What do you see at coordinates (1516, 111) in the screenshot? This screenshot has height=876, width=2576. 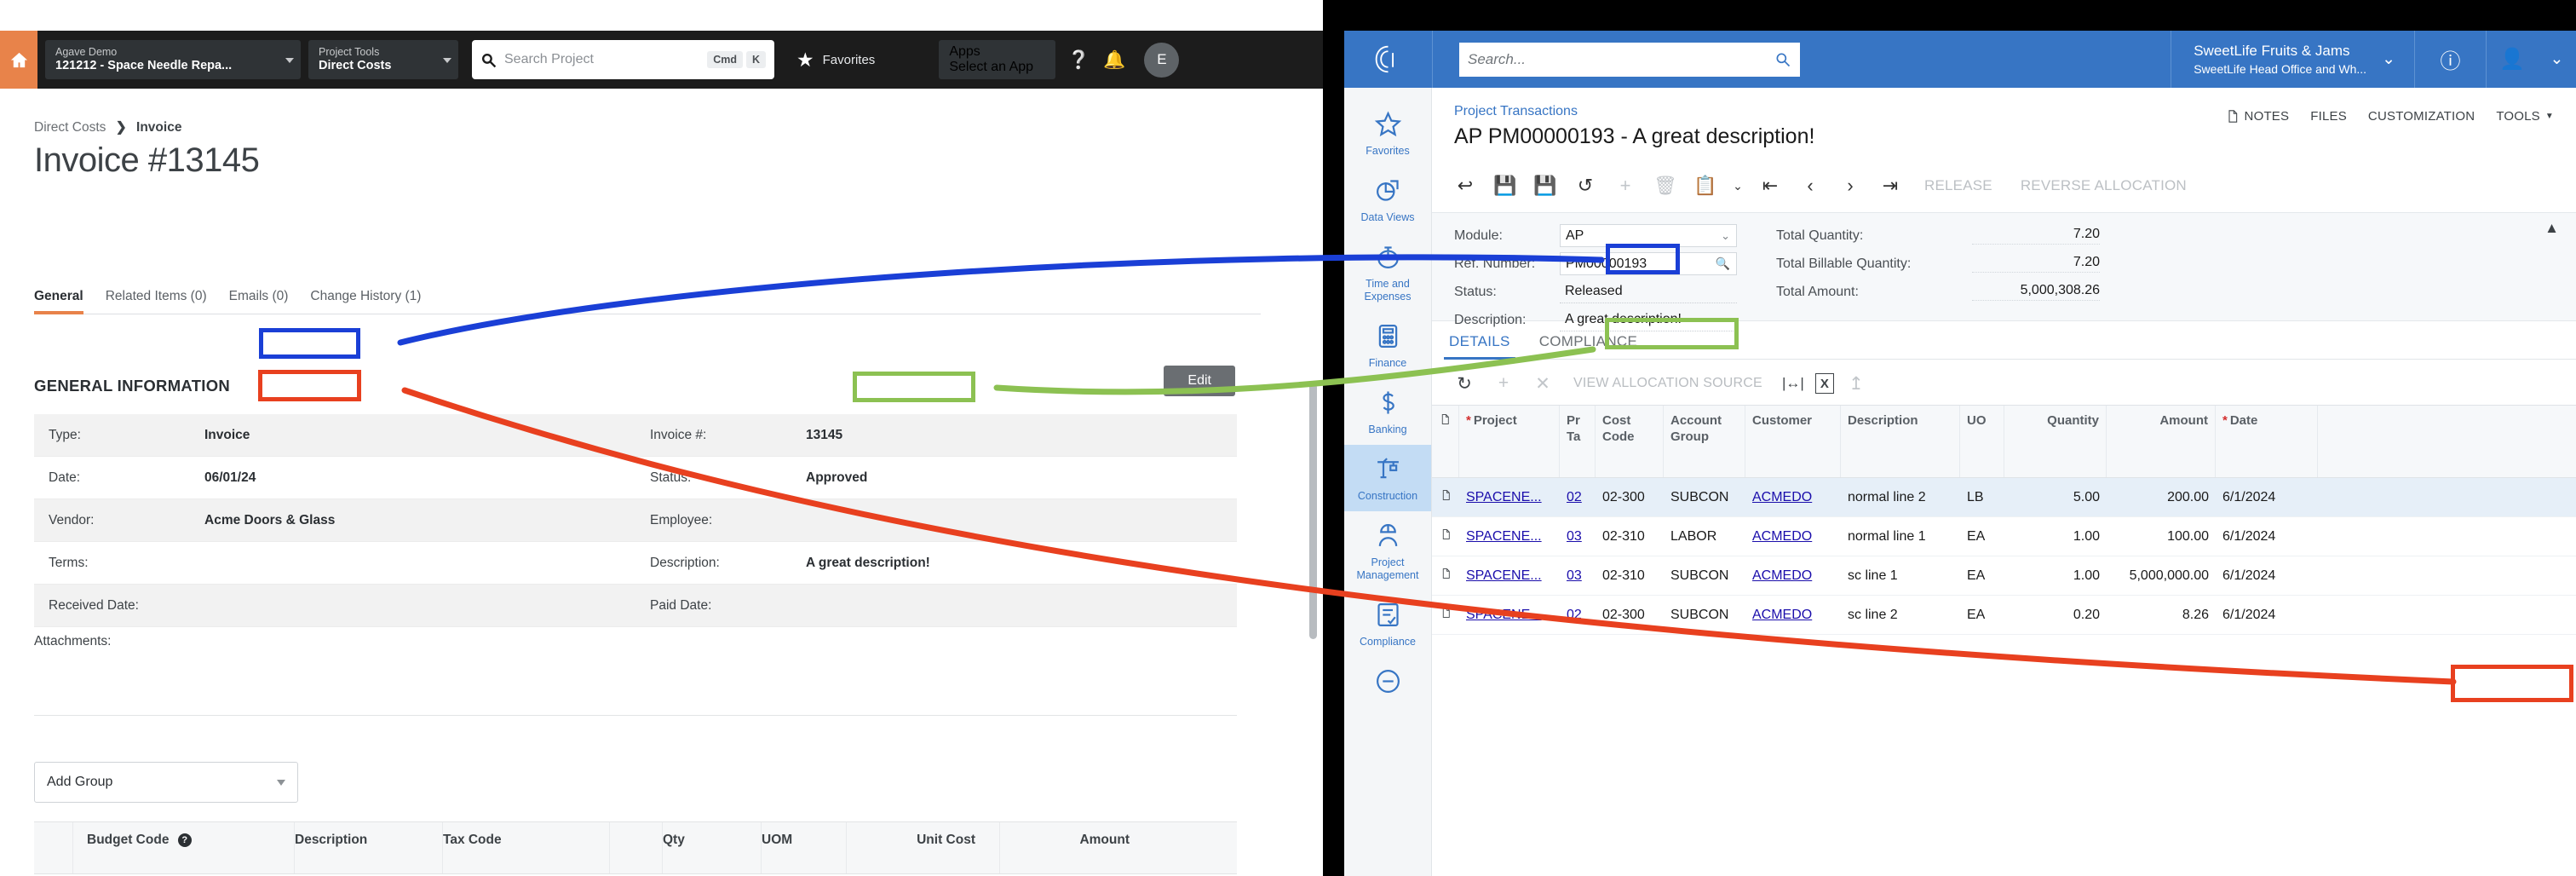 I see `breadcrumb: Project Transactions` at bounding box center [1516, 111].